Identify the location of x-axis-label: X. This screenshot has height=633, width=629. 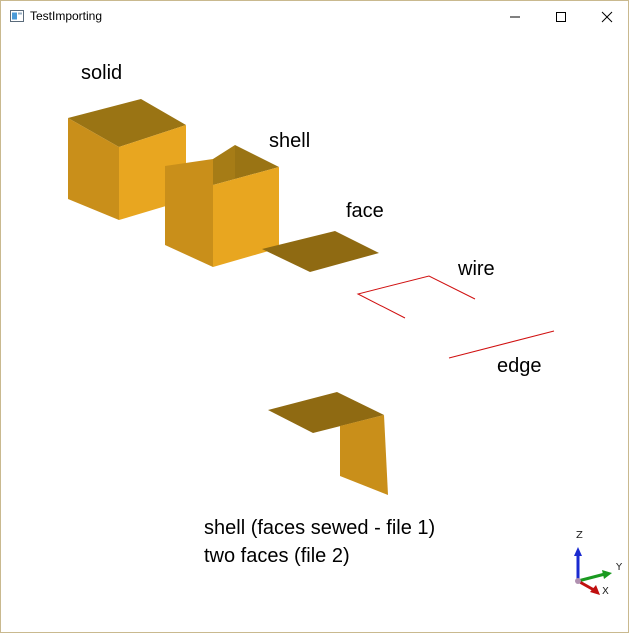
(605, 591).